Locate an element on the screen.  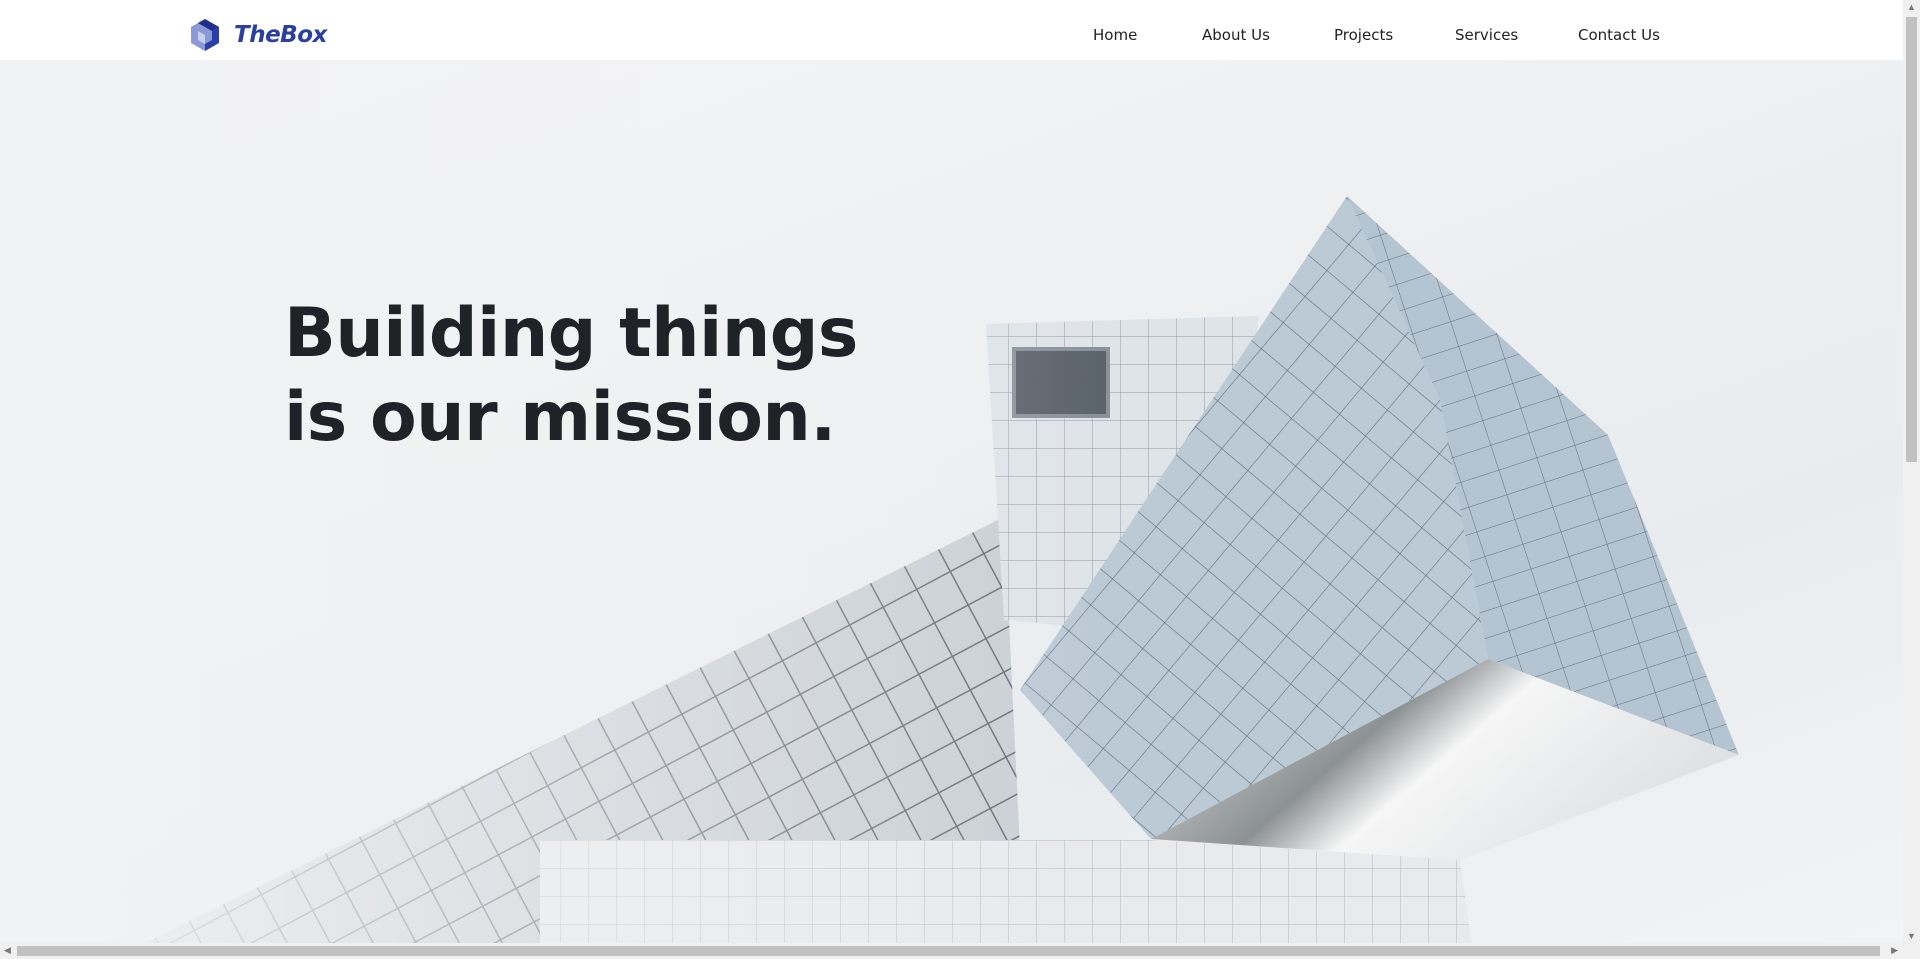
horizontal-scrollbar: ◀ ▶ is located at coordinates (960, 951).